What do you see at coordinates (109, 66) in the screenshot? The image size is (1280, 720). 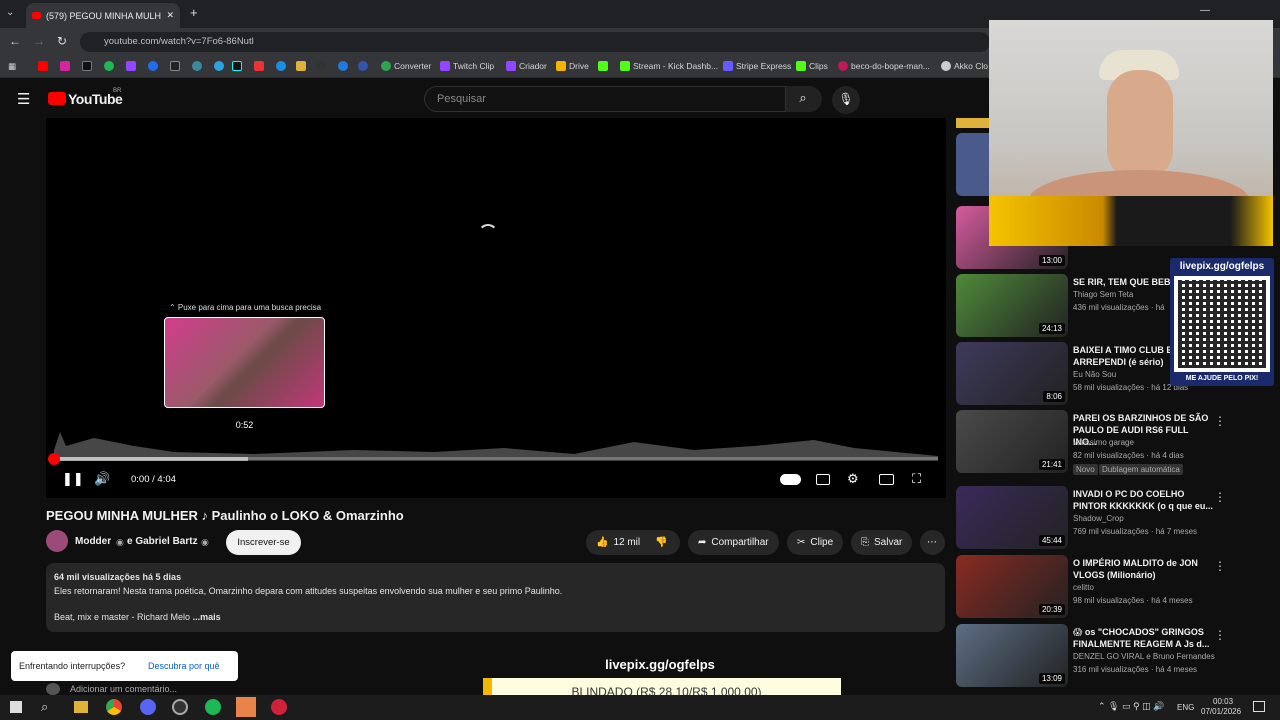 I see `bookmark-icon-spotify` at bounding box center [109, 66].